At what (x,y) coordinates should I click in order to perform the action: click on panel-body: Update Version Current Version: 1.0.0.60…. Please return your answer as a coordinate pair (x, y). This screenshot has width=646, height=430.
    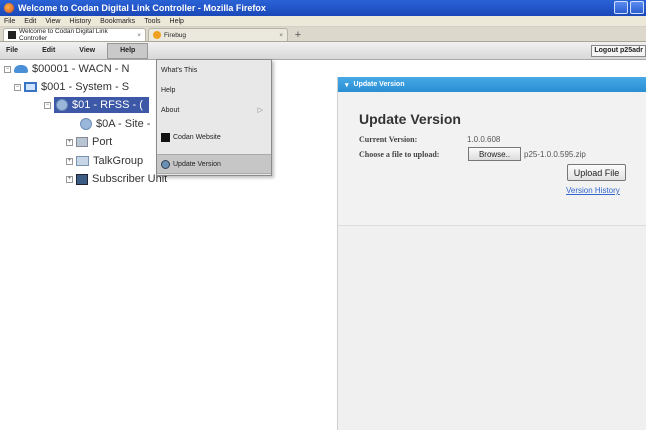
    Looking at the image, I should click on (492, 159).